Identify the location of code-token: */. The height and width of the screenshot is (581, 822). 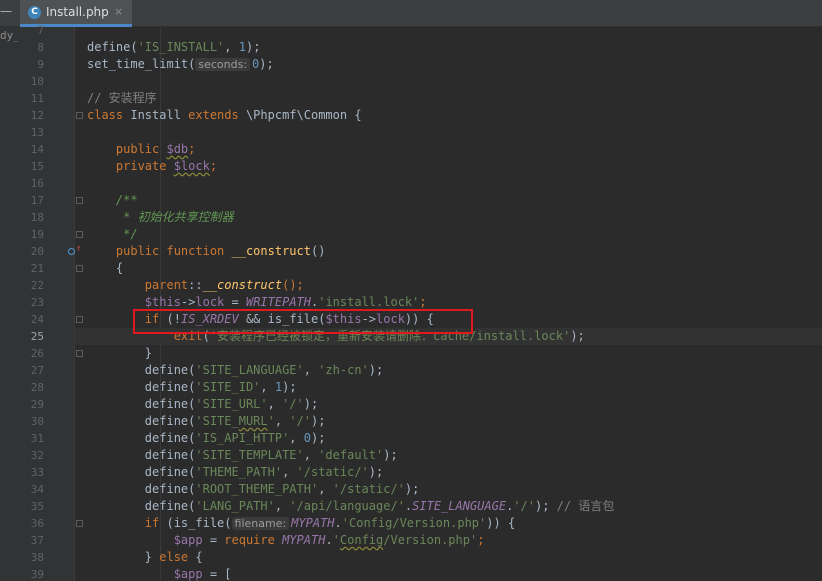
(112, 234).